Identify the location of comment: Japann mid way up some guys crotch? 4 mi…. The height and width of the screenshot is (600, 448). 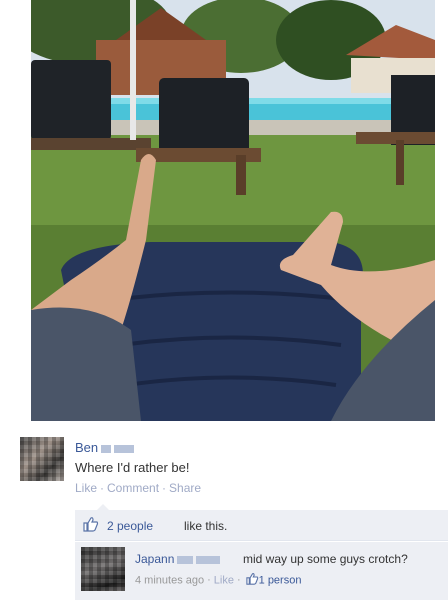
(261, 571).